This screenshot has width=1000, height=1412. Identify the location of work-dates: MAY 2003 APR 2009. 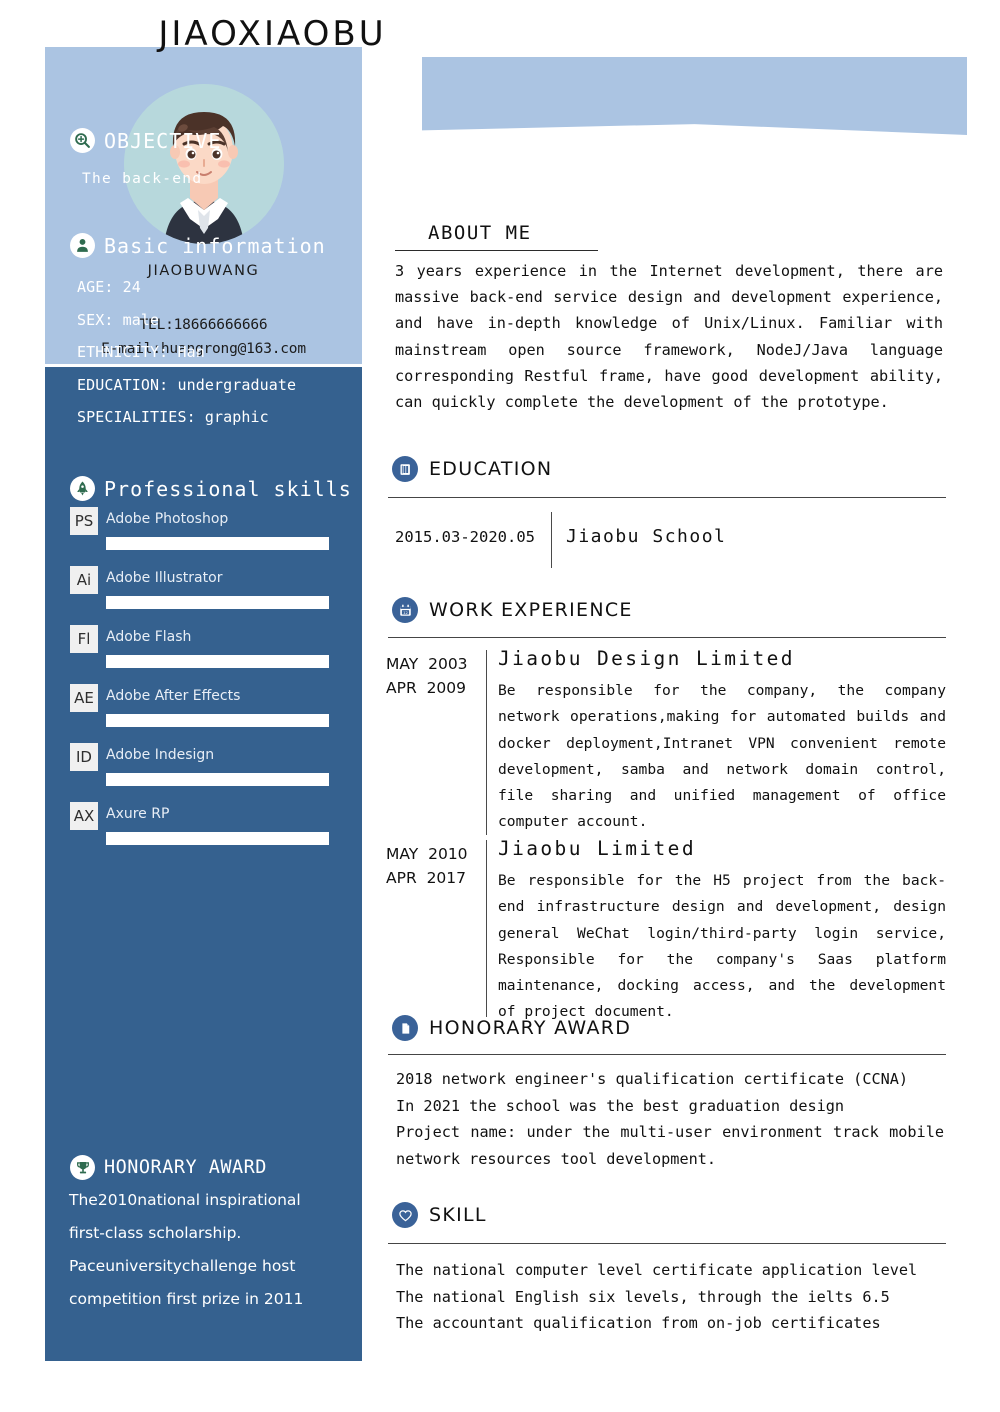
(427, 676).